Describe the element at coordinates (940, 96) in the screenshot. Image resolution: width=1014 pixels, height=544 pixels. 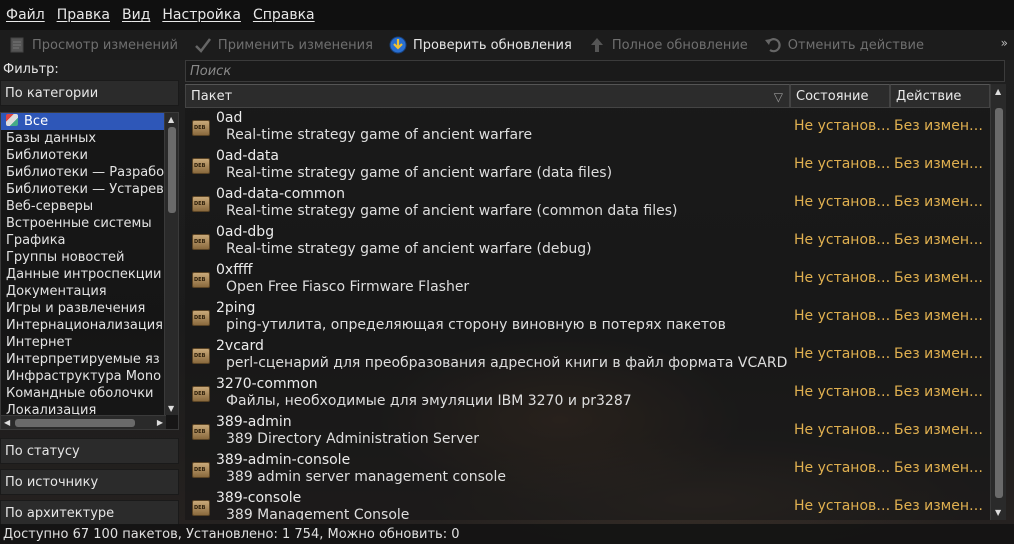
I see `column-action: Действие` at that location.